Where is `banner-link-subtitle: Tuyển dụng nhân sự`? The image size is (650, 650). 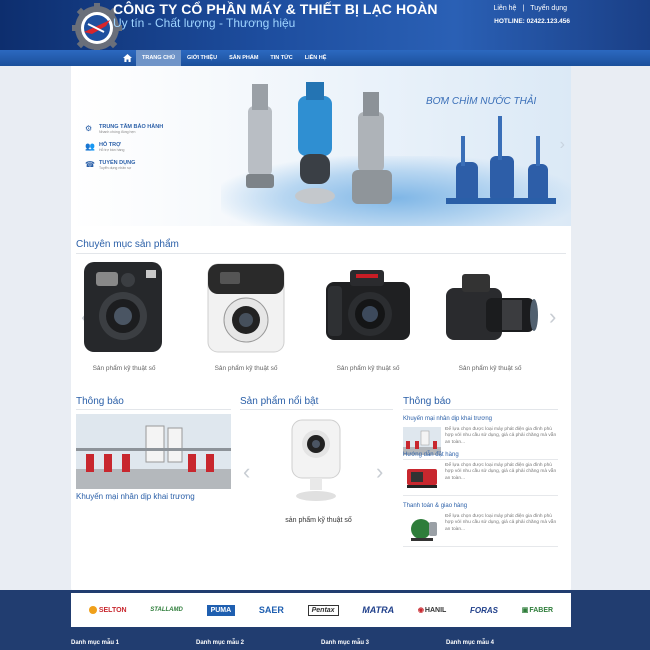 banner-link-subtitle: Tuyển dụng nhân sự is located at coordinates (115, 168).